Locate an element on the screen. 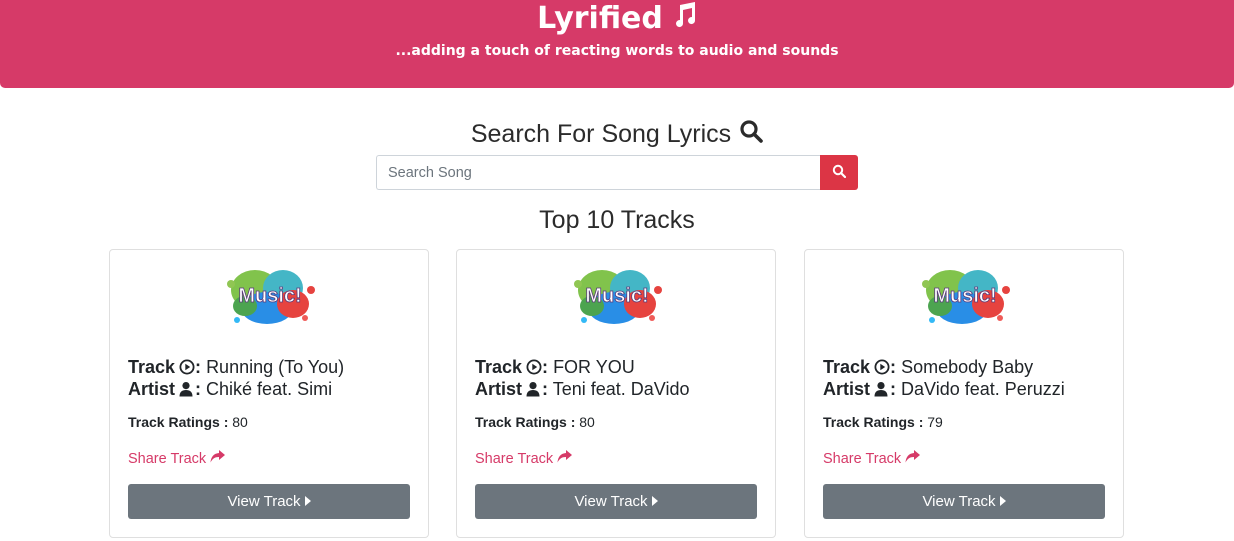 The image size is (1234, 541). search-button is located at coordinates (839, 172).